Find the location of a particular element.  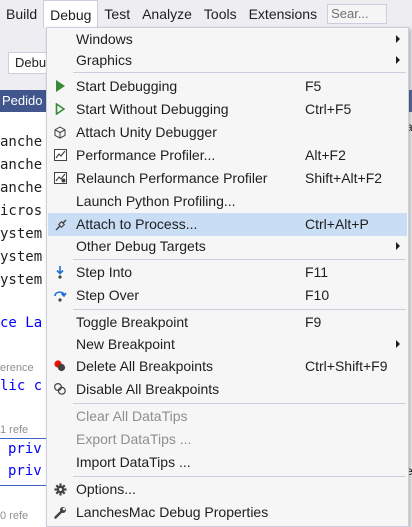

menu-test: Test is located at coordinates (117, 14).